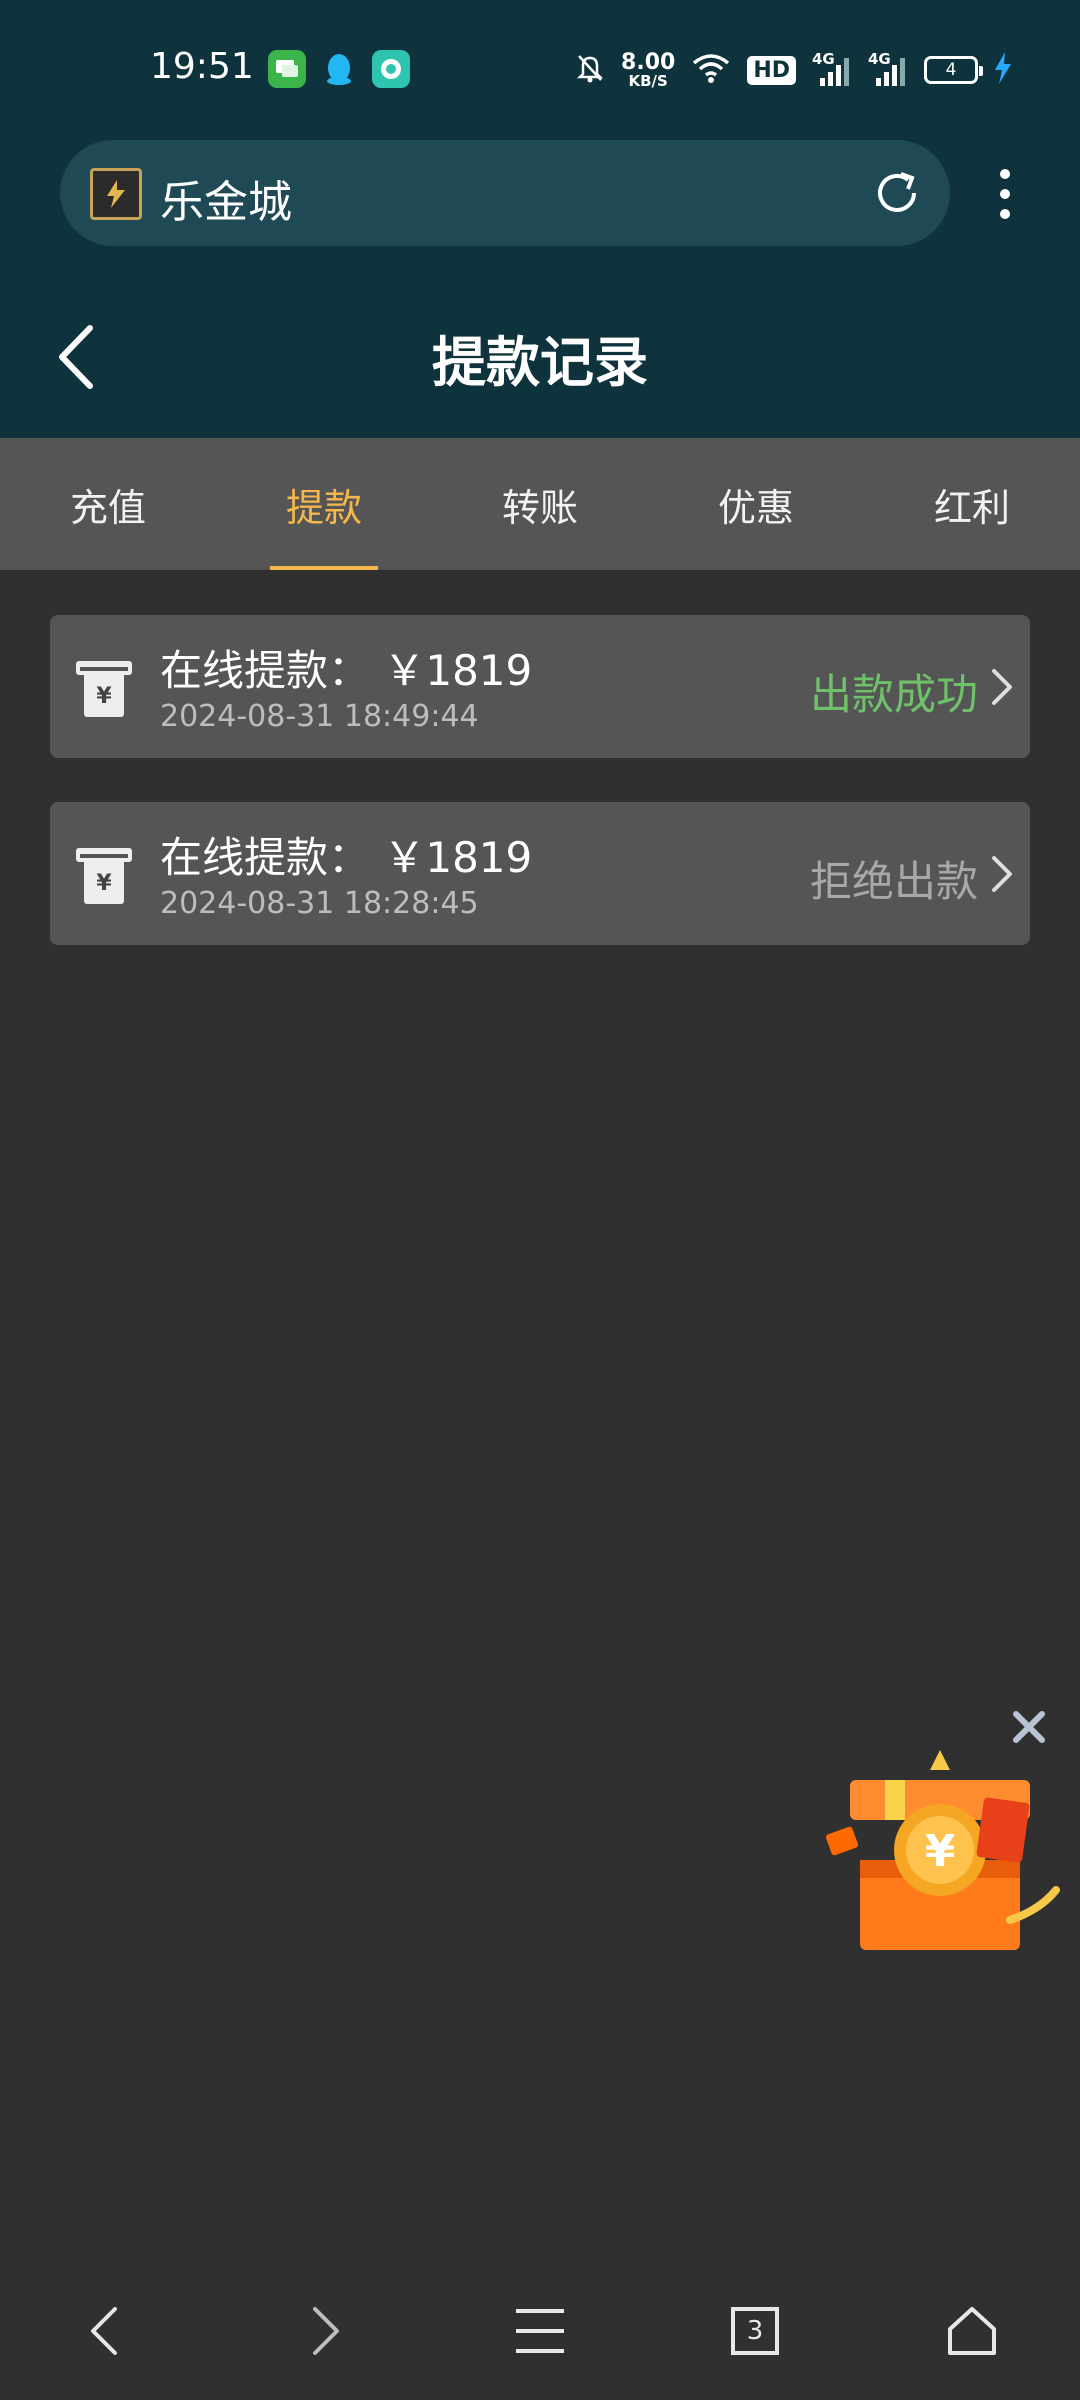 The height and width of the screenshot is (2400, 1080). Describe the element at coordinates (888, 69) in the screenshot. I see `signal-icon-sim2: 4G` at that location.